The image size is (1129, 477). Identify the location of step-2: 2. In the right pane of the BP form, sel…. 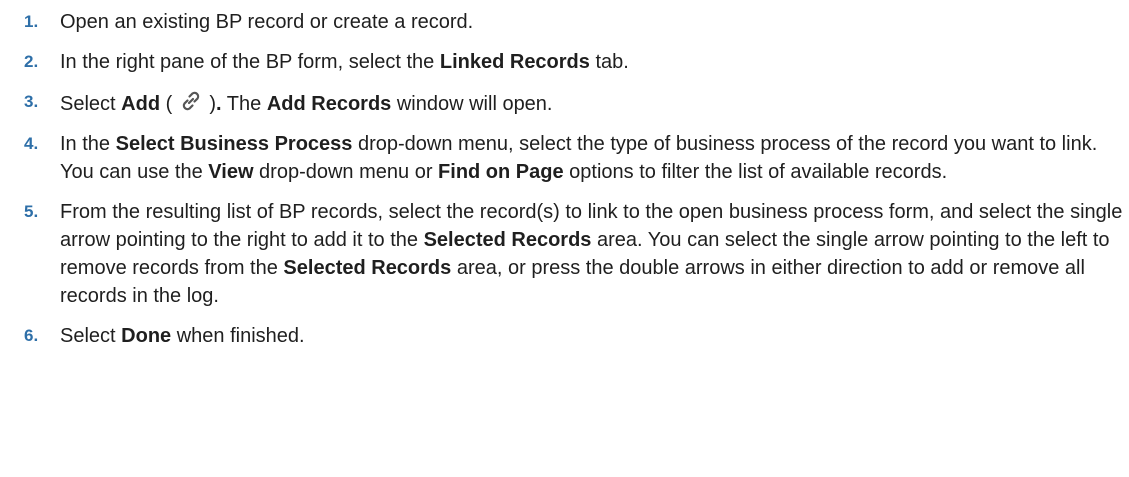
(564, 62).